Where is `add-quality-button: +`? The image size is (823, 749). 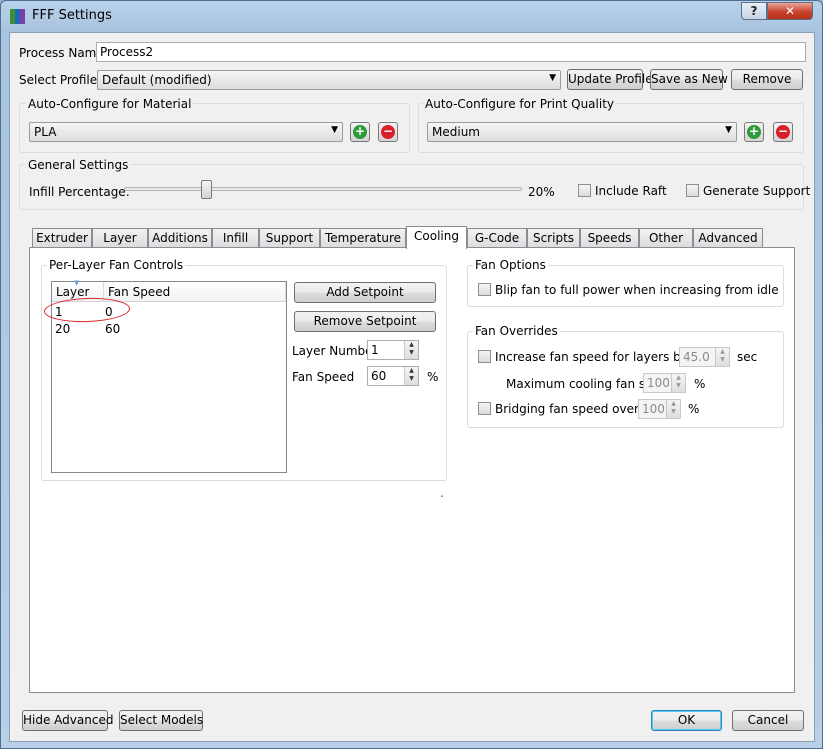
add-quality-button: + is located at coordinates (754, 132).